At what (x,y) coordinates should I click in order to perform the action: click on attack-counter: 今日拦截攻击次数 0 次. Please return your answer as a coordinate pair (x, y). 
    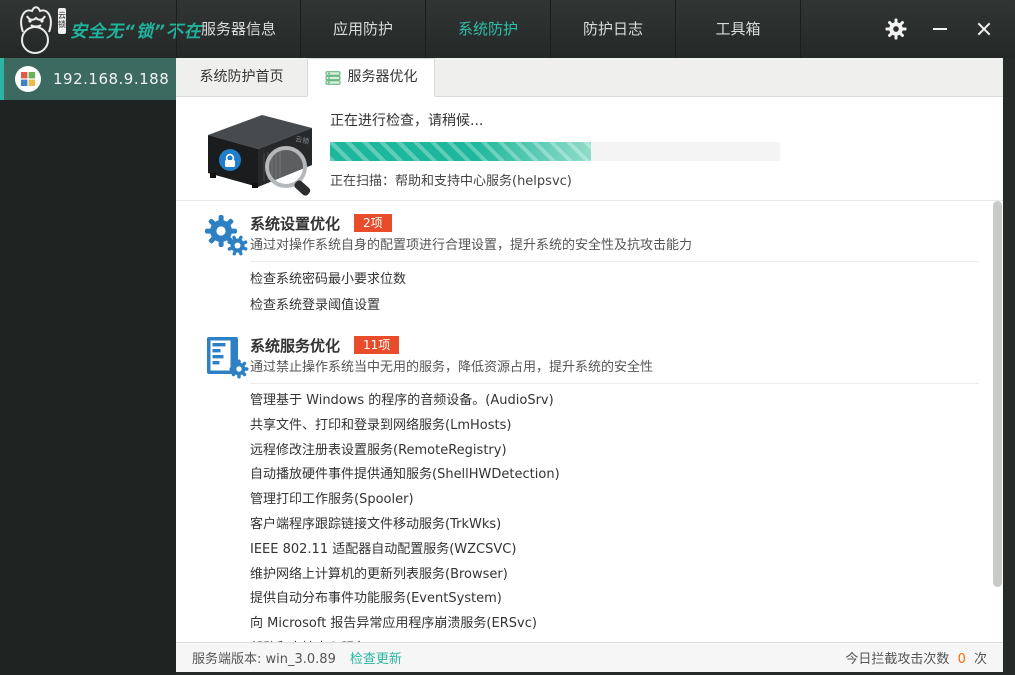
    Looking at the image, I should click on (916, 657).